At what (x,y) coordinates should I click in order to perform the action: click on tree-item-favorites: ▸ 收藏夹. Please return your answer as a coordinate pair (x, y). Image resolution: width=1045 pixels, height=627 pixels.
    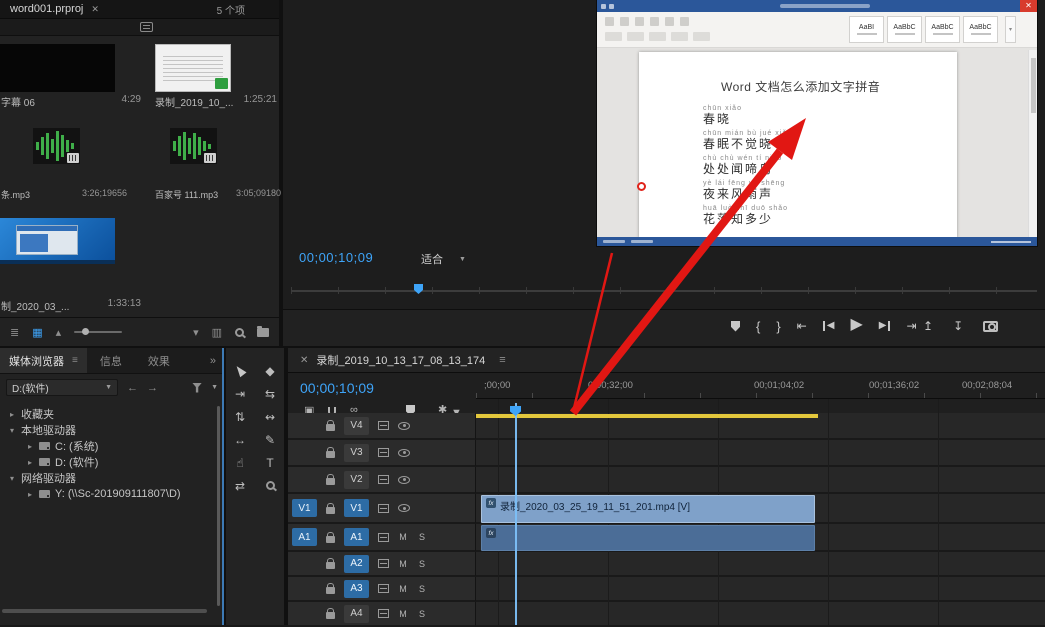
    Looking at the image, I should click on (107, 414).